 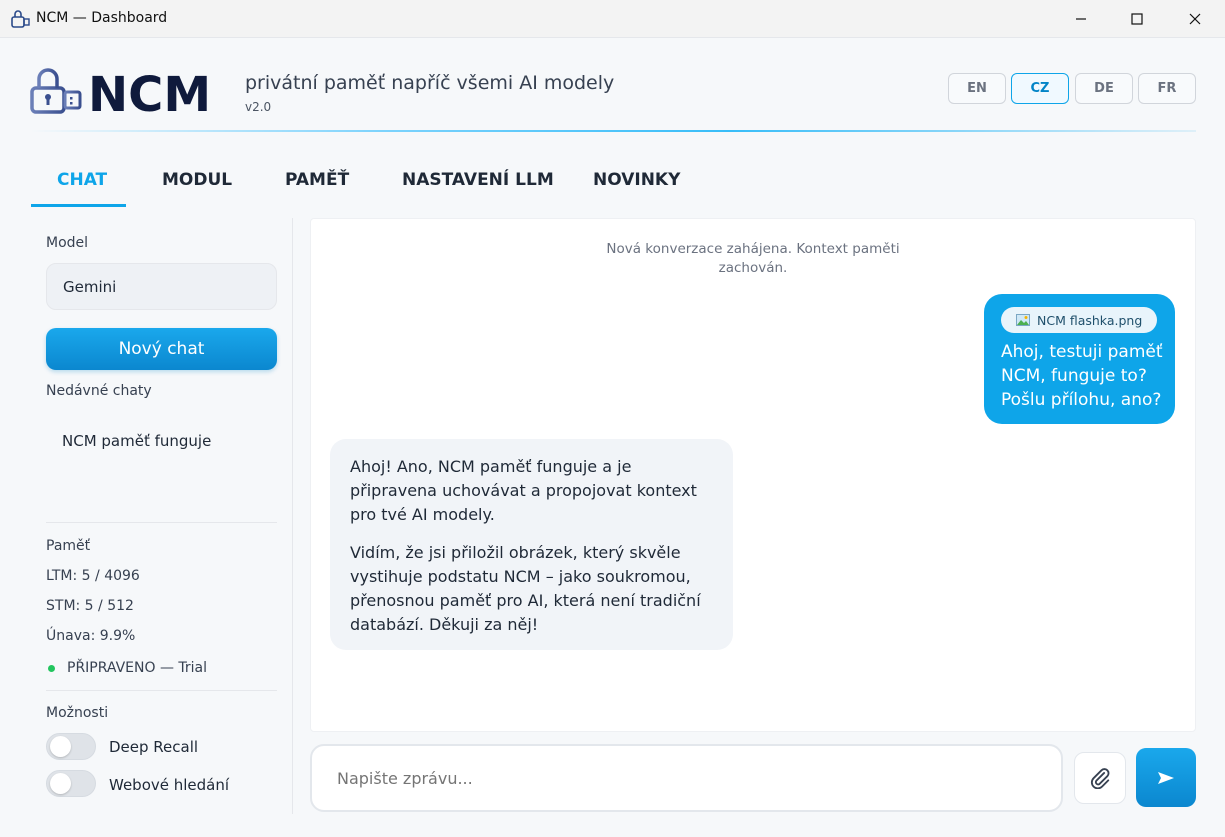 I want to click on message-input, so click(x=686, y=778).